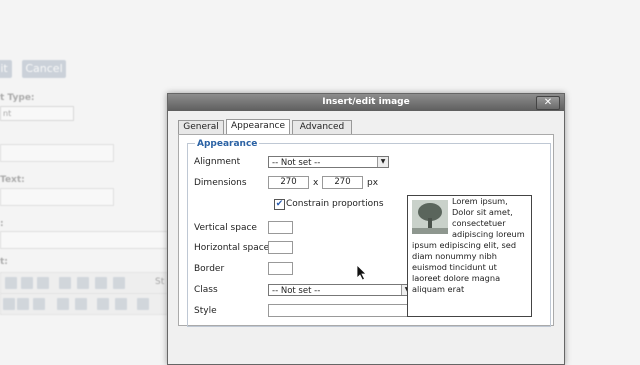  Describe the element at coordinates (227, 144) in the screenshot. I see `appearance-legend: Appearance` at that location.